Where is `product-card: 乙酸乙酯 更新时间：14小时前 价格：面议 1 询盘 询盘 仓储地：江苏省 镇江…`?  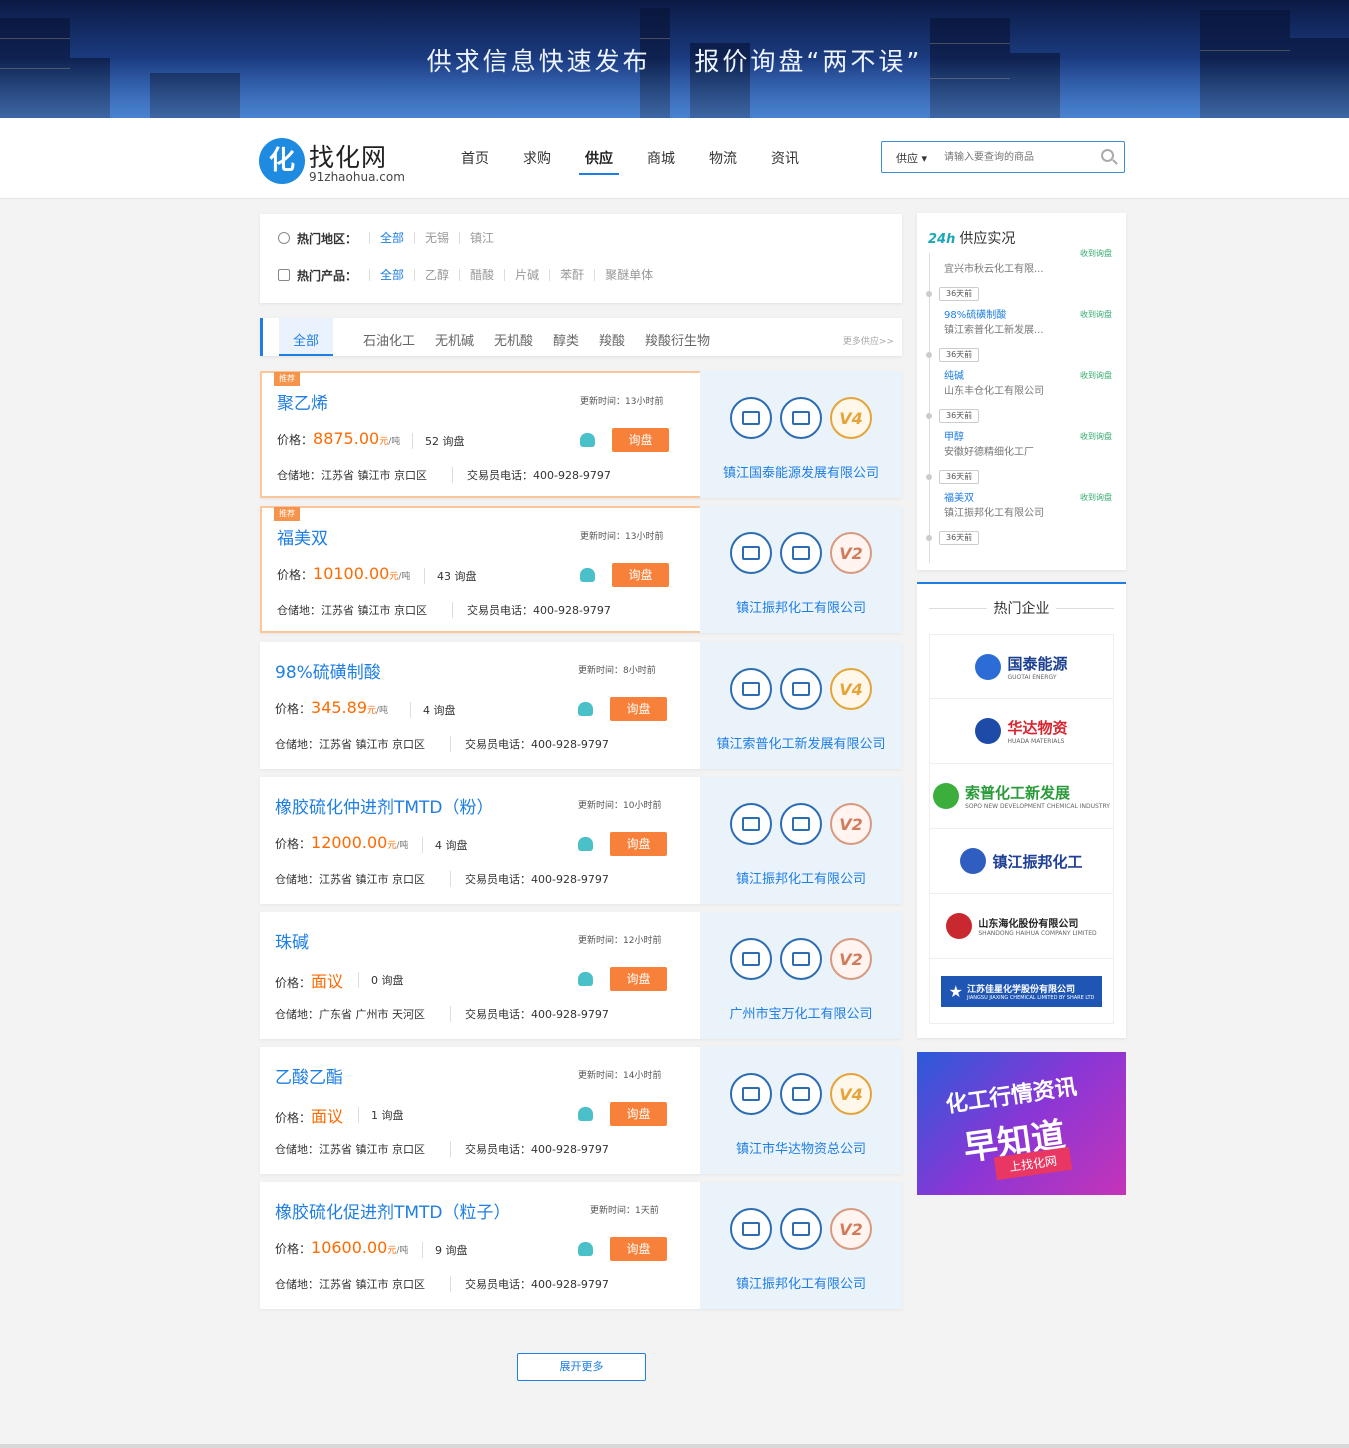
product-card: 乙酸乙酯 更新时间：14小时前 价格：面议 1 询盘 询盘 仓储地：江苏省 镇江… is located at coordinates (581, 1110).